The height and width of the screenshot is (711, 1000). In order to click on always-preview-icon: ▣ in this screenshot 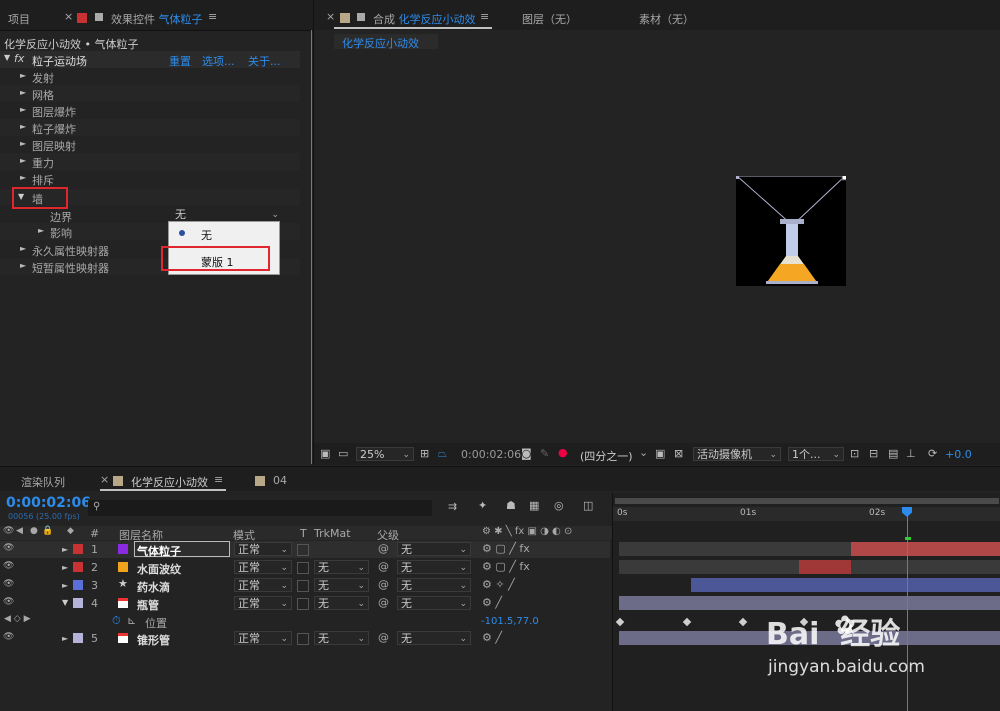, I will do `click(325, 453)`.